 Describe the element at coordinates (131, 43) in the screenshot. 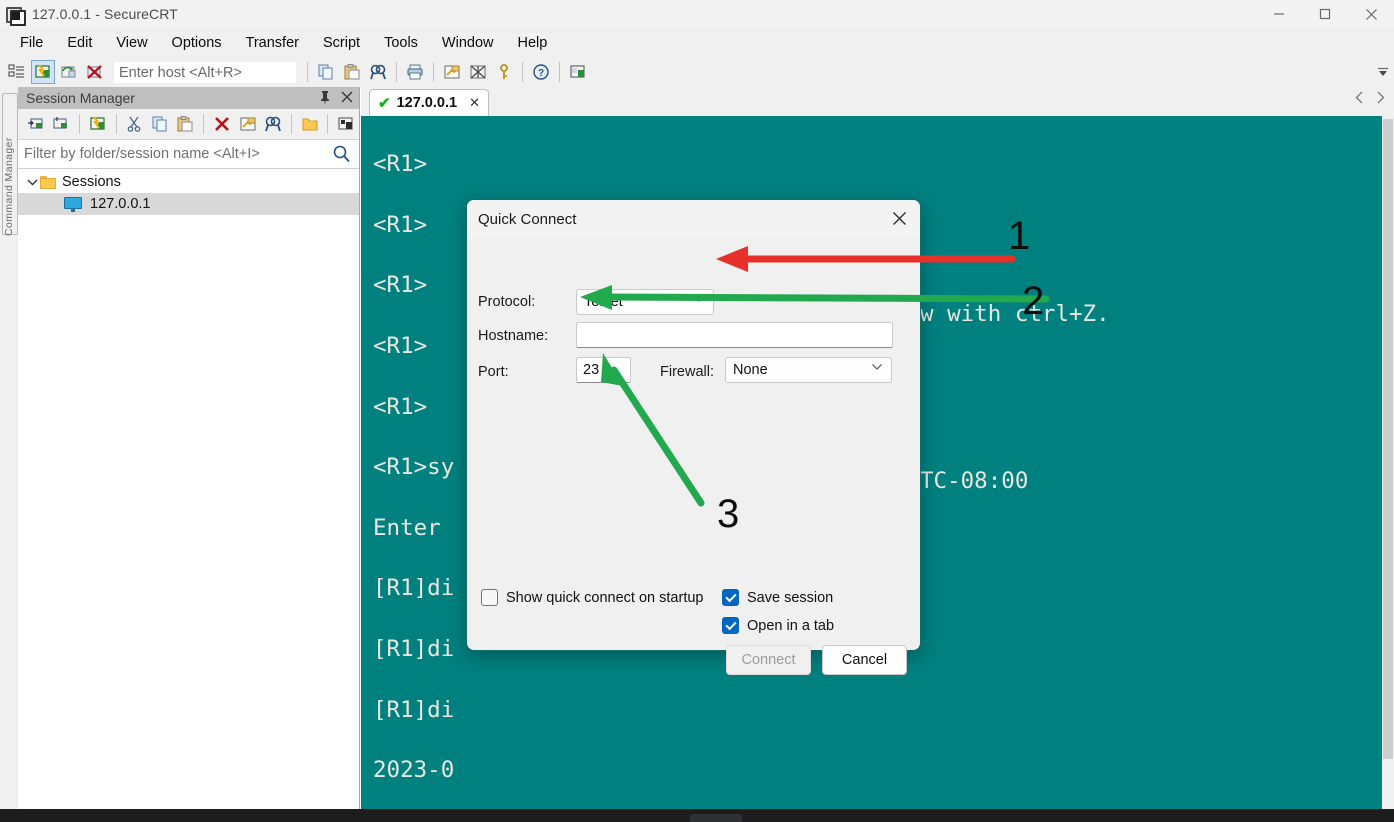

I see `menu-item-view: View` at that location.